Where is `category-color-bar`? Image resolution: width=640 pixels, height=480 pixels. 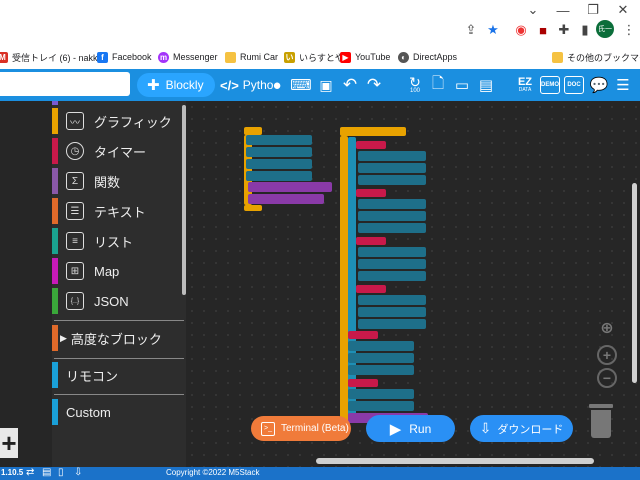
category-color-bar is located at coordinates (55, 375).